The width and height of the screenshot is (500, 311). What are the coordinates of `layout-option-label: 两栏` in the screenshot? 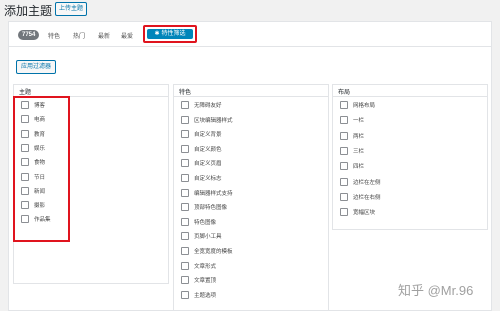 It's located at (359, 136).